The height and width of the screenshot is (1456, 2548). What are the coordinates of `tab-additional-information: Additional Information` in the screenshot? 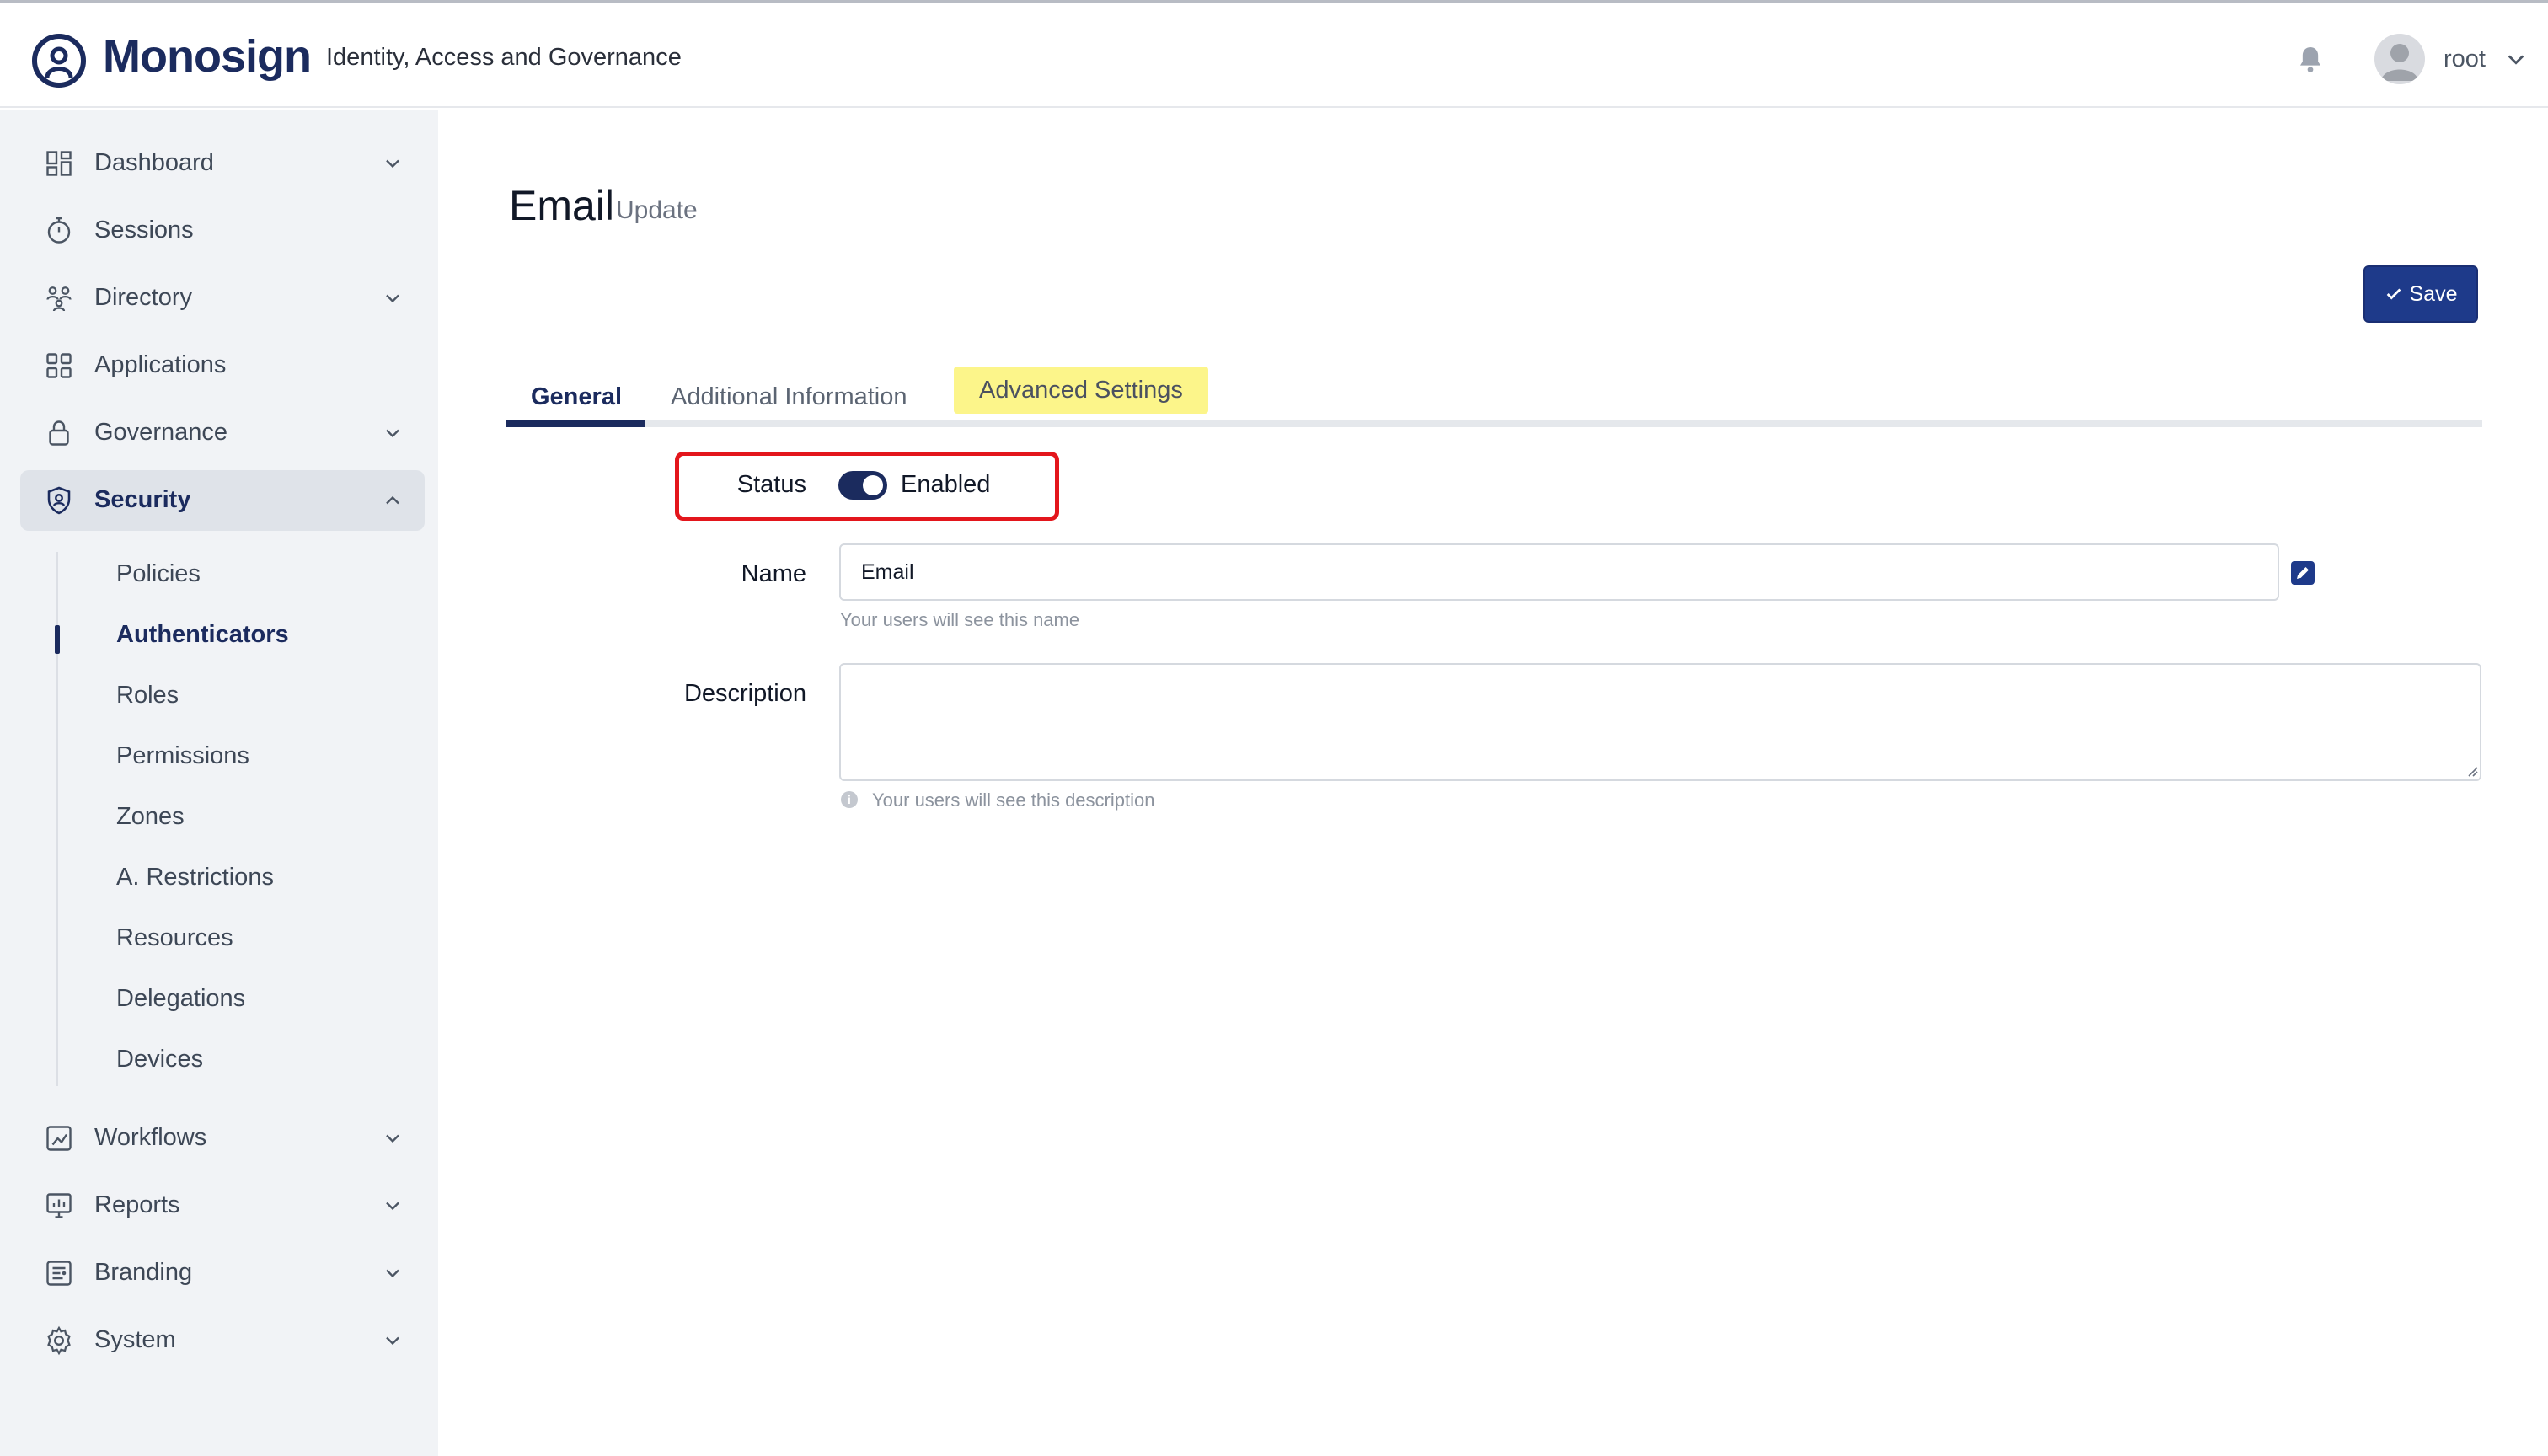 It's located at (789, 397).